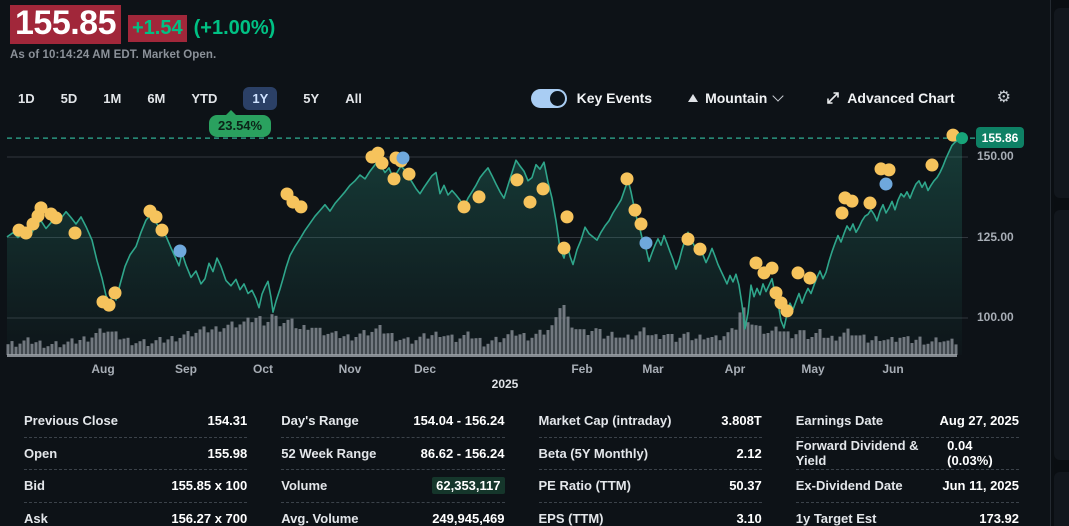 This screenshot has height=526, width=1069. Describe the element at coordinates (156, 98) in the screenshot. I see `range-tab-6m: 6M` at that location.